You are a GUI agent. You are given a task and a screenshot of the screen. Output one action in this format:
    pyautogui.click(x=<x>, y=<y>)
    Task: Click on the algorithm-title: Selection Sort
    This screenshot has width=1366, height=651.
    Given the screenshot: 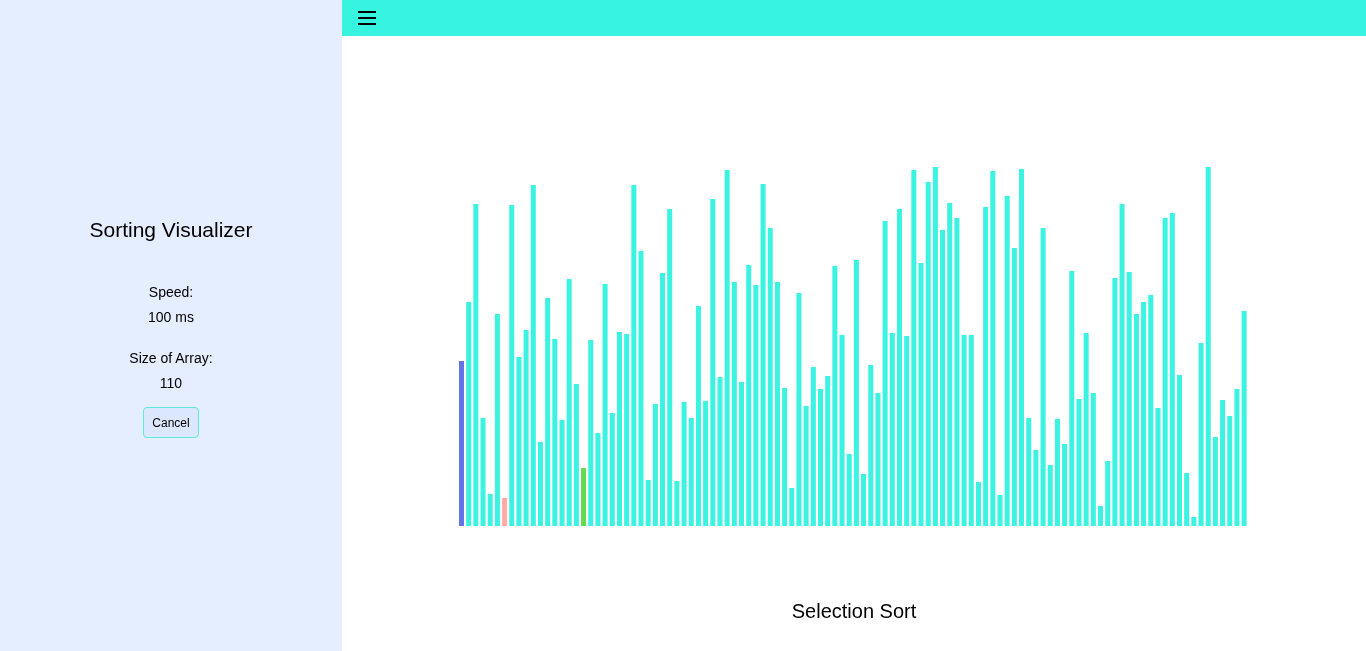 What is the action you would take?
    pyautogui.click(x=854, y=611)
    